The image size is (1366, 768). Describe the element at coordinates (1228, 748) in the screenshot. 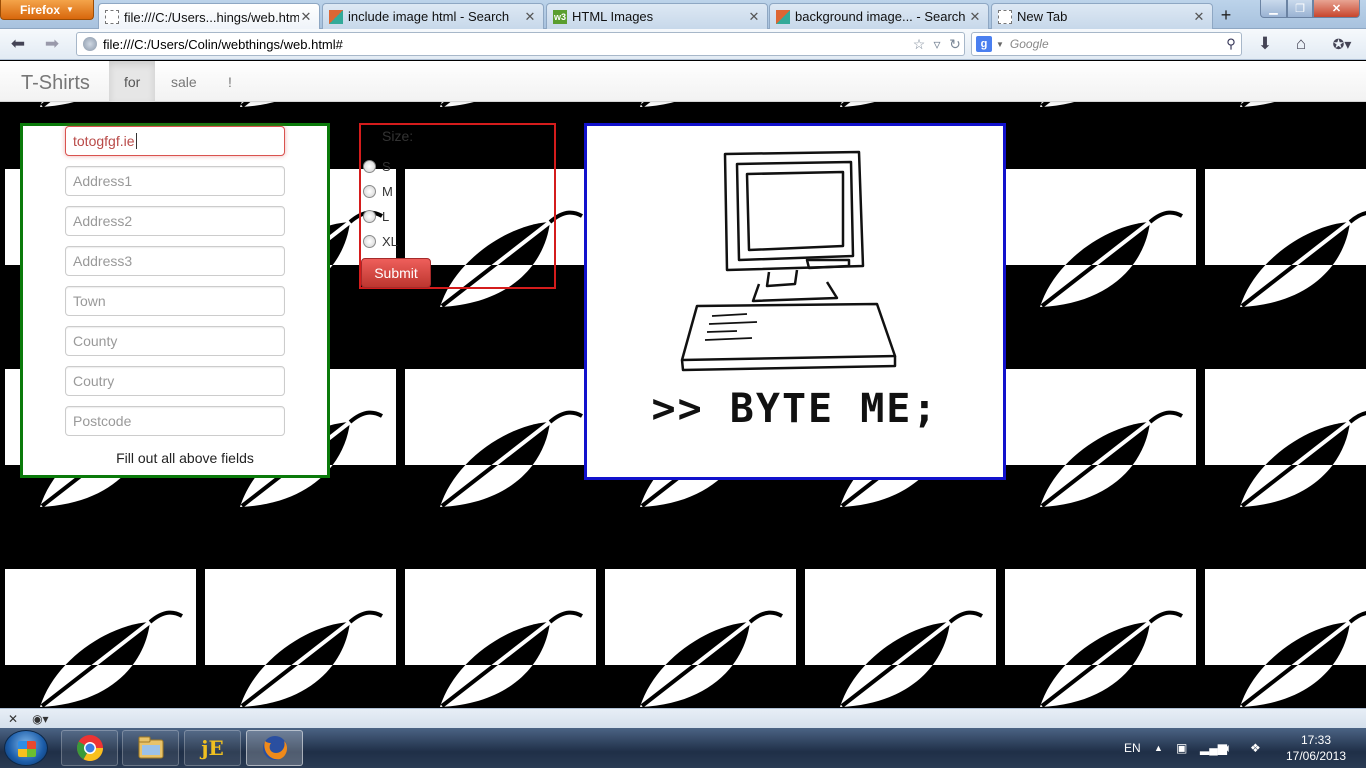

I see `volume-icon: 🔈︎` at that location.